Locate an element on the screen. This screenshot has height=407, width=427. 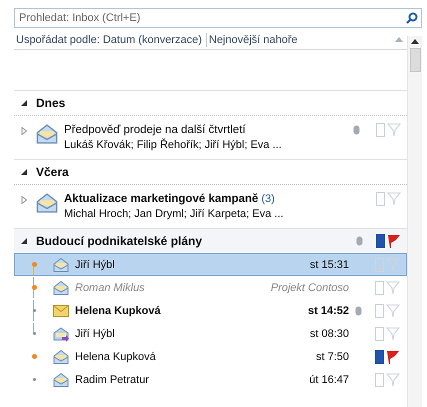
category-icon is located at coordinates (379, 357).